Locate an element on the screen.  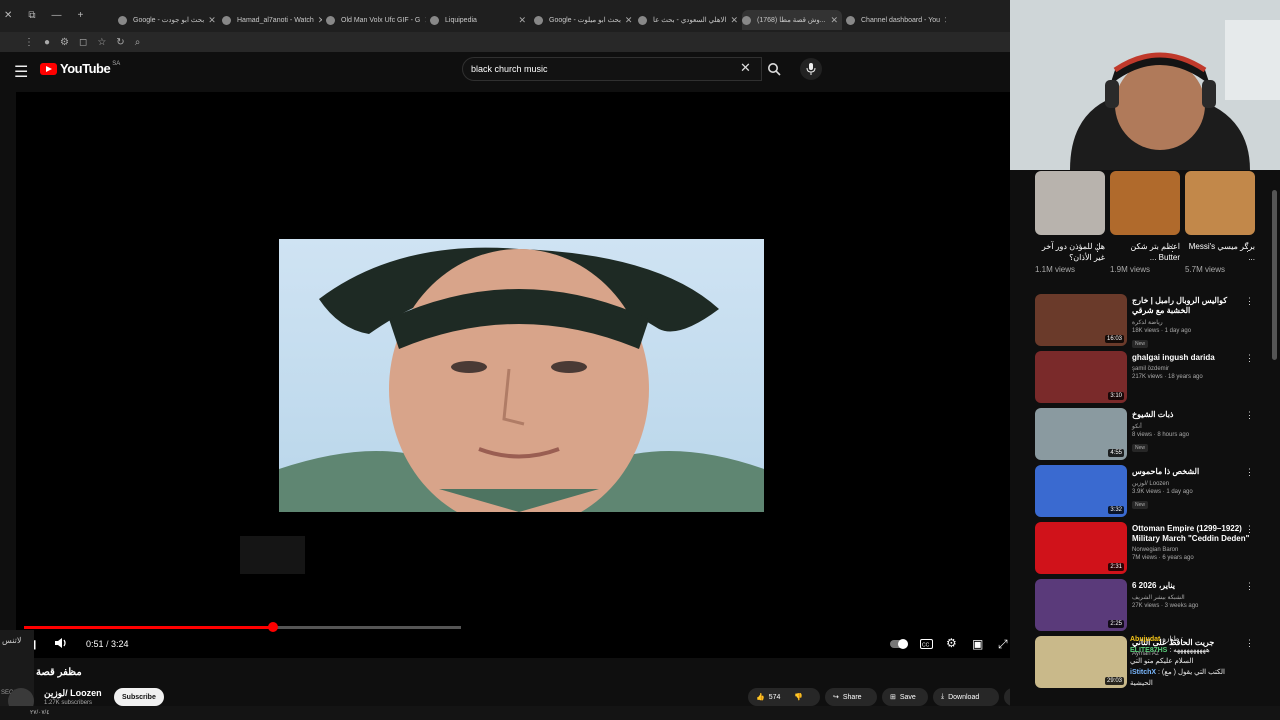
video-thumbnail: 3:32 is located at coordinates (1081, 491).